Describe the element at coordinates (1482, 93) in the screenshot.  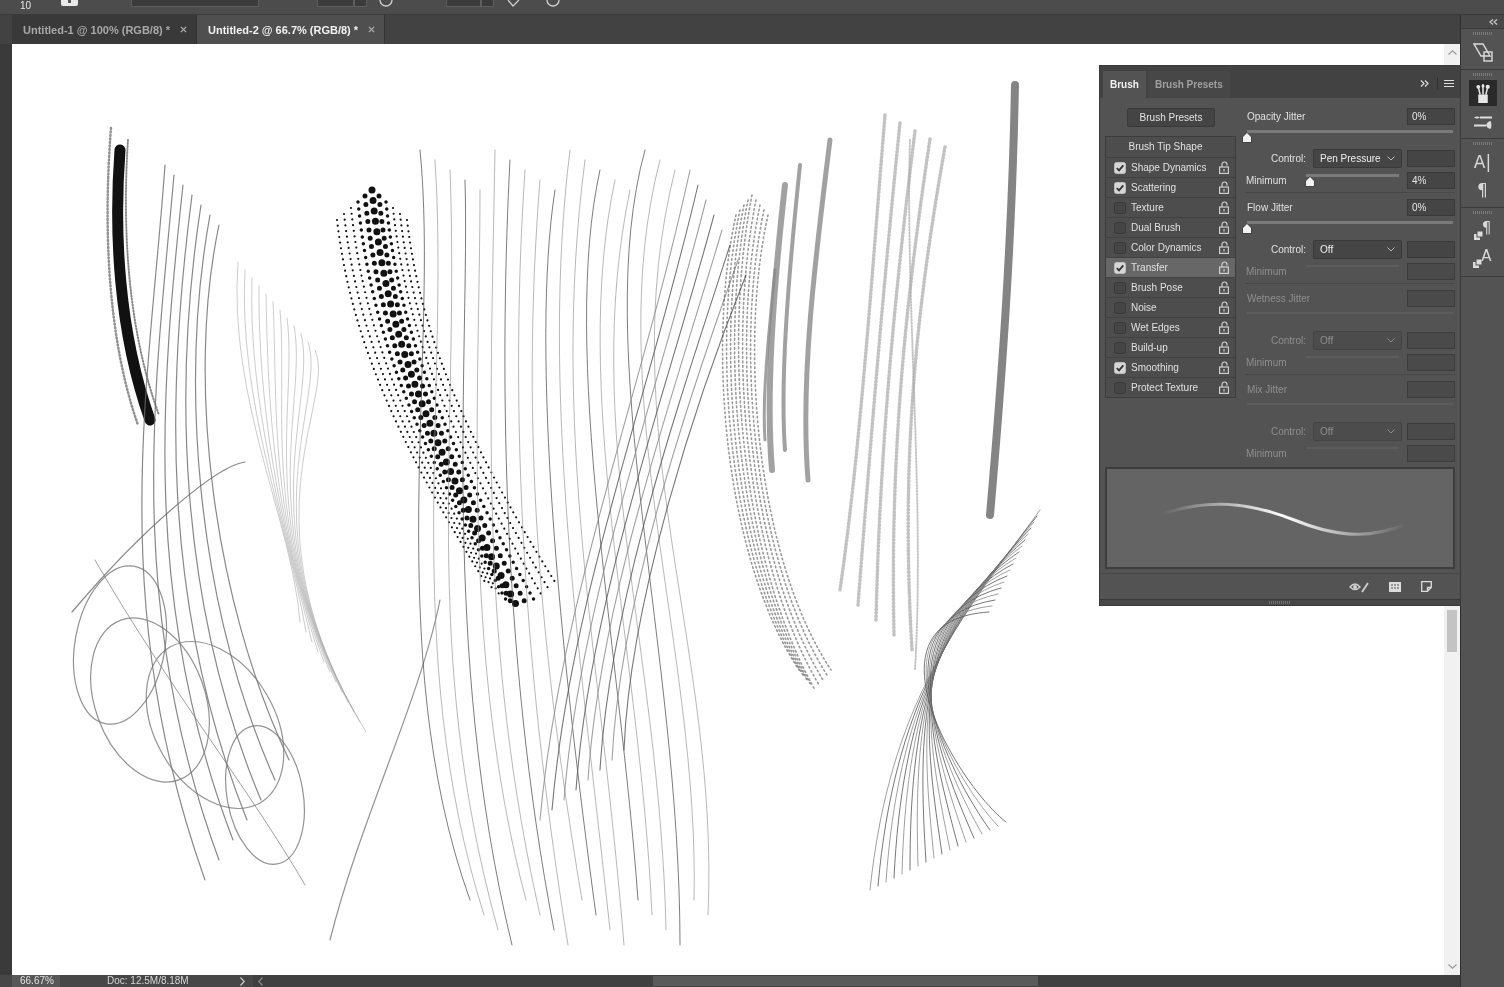
I see `dock-button` at that location.